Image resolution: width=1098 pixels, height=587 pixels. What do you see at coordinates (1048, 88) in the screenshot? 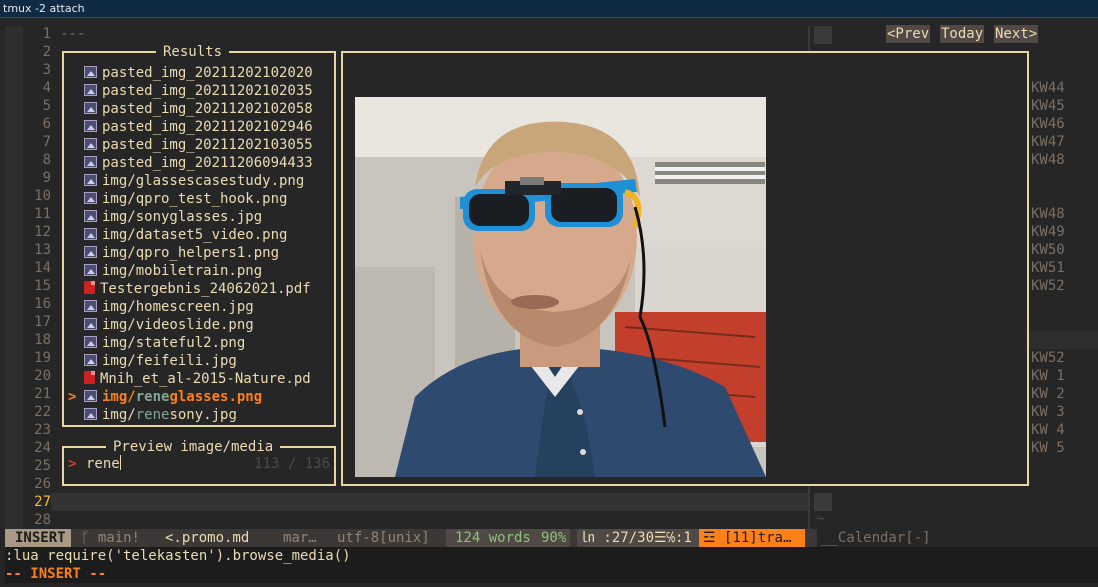
I see `calendar-week-number: KW44` at bounding box center [1048, 88].